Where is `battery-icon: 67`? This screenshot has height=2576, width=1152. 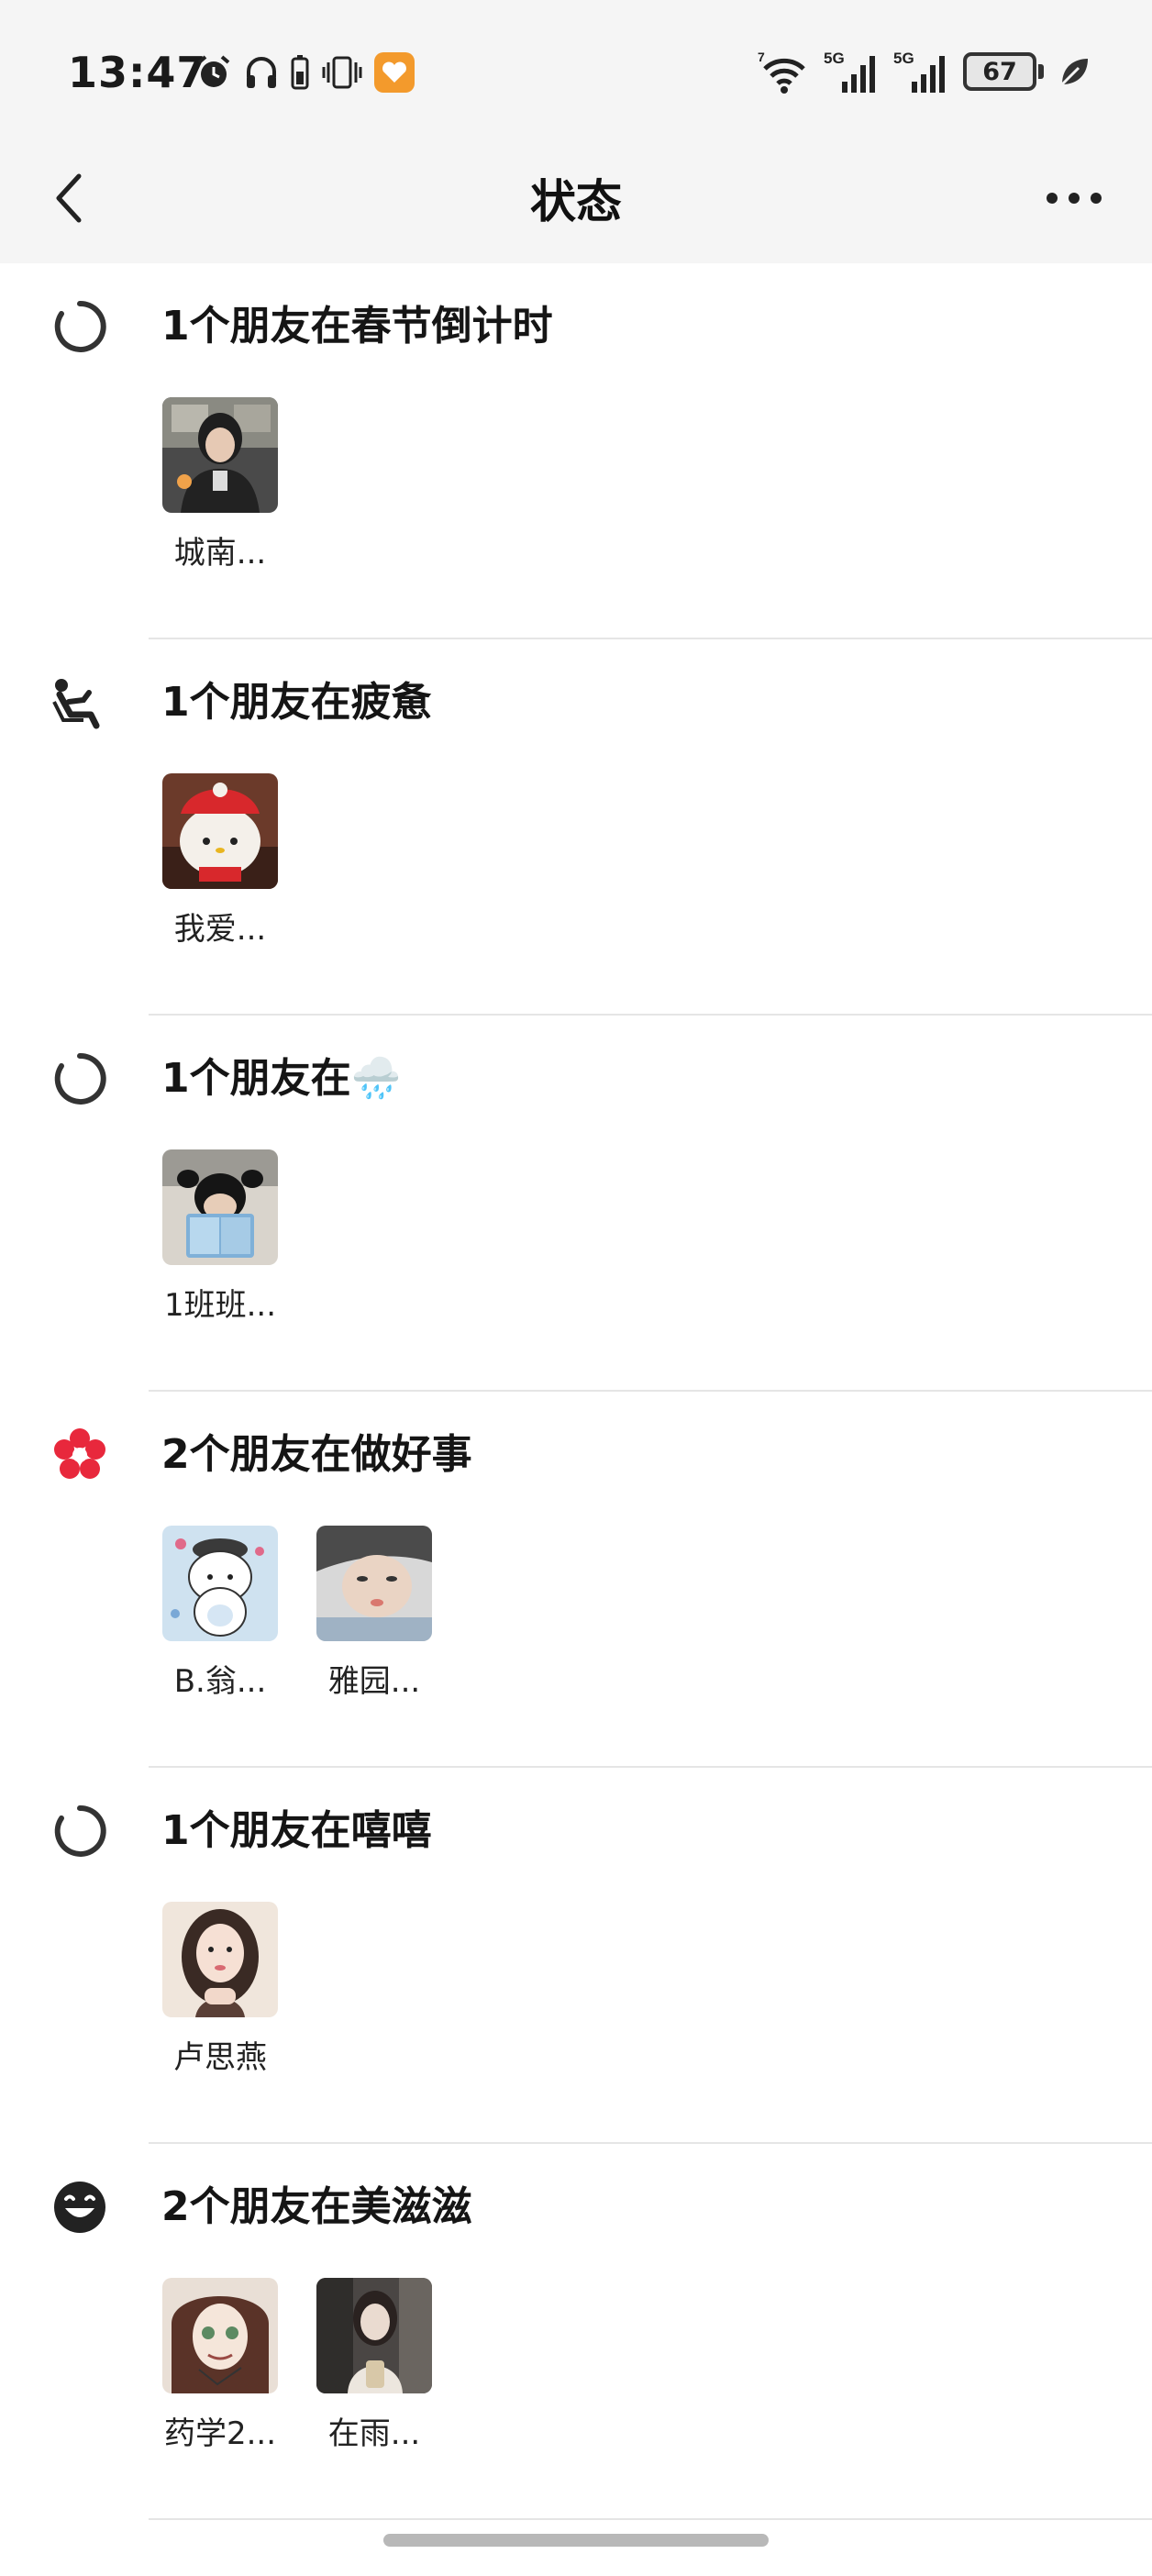
battery-icon: 67 is located at coordinates (1003, 71).